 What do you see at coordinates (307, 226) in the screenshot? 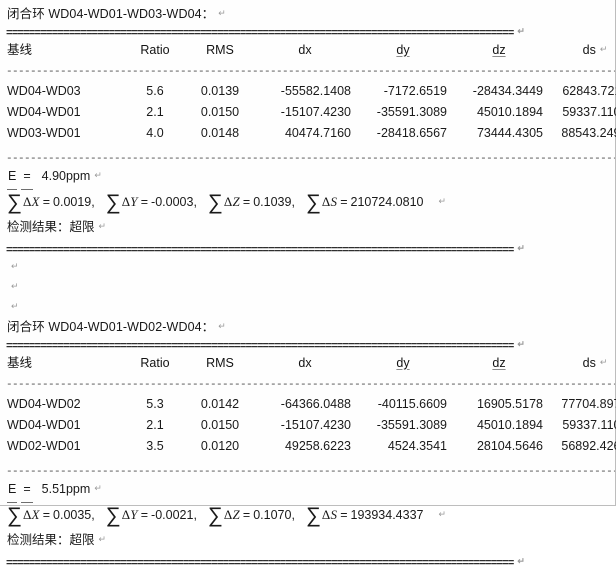
I see `inspection-result-line-1: 检测结果：超限 ↵` at bounding box center [307, 226].